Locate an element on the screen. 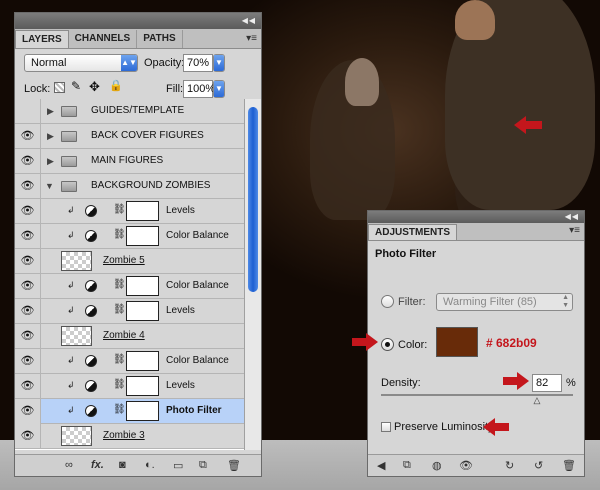  disclosure-triangle-open-icon: ▼ is located at coordinates (49, 186).